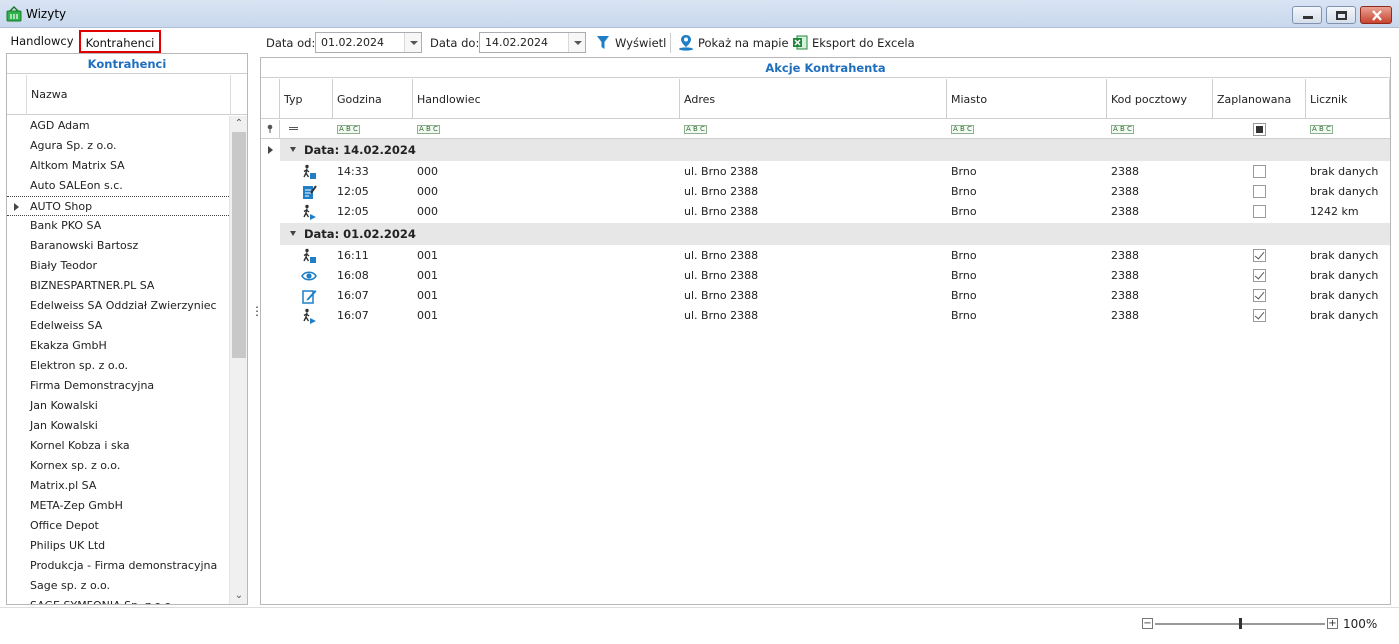 This screenshot has width=1399, height=644. What do you see at coordinates (118, 566) in the screenshot?
I see `list-item: Produkcja - Firma demonstracyjna` at bounding box center [118, 566].